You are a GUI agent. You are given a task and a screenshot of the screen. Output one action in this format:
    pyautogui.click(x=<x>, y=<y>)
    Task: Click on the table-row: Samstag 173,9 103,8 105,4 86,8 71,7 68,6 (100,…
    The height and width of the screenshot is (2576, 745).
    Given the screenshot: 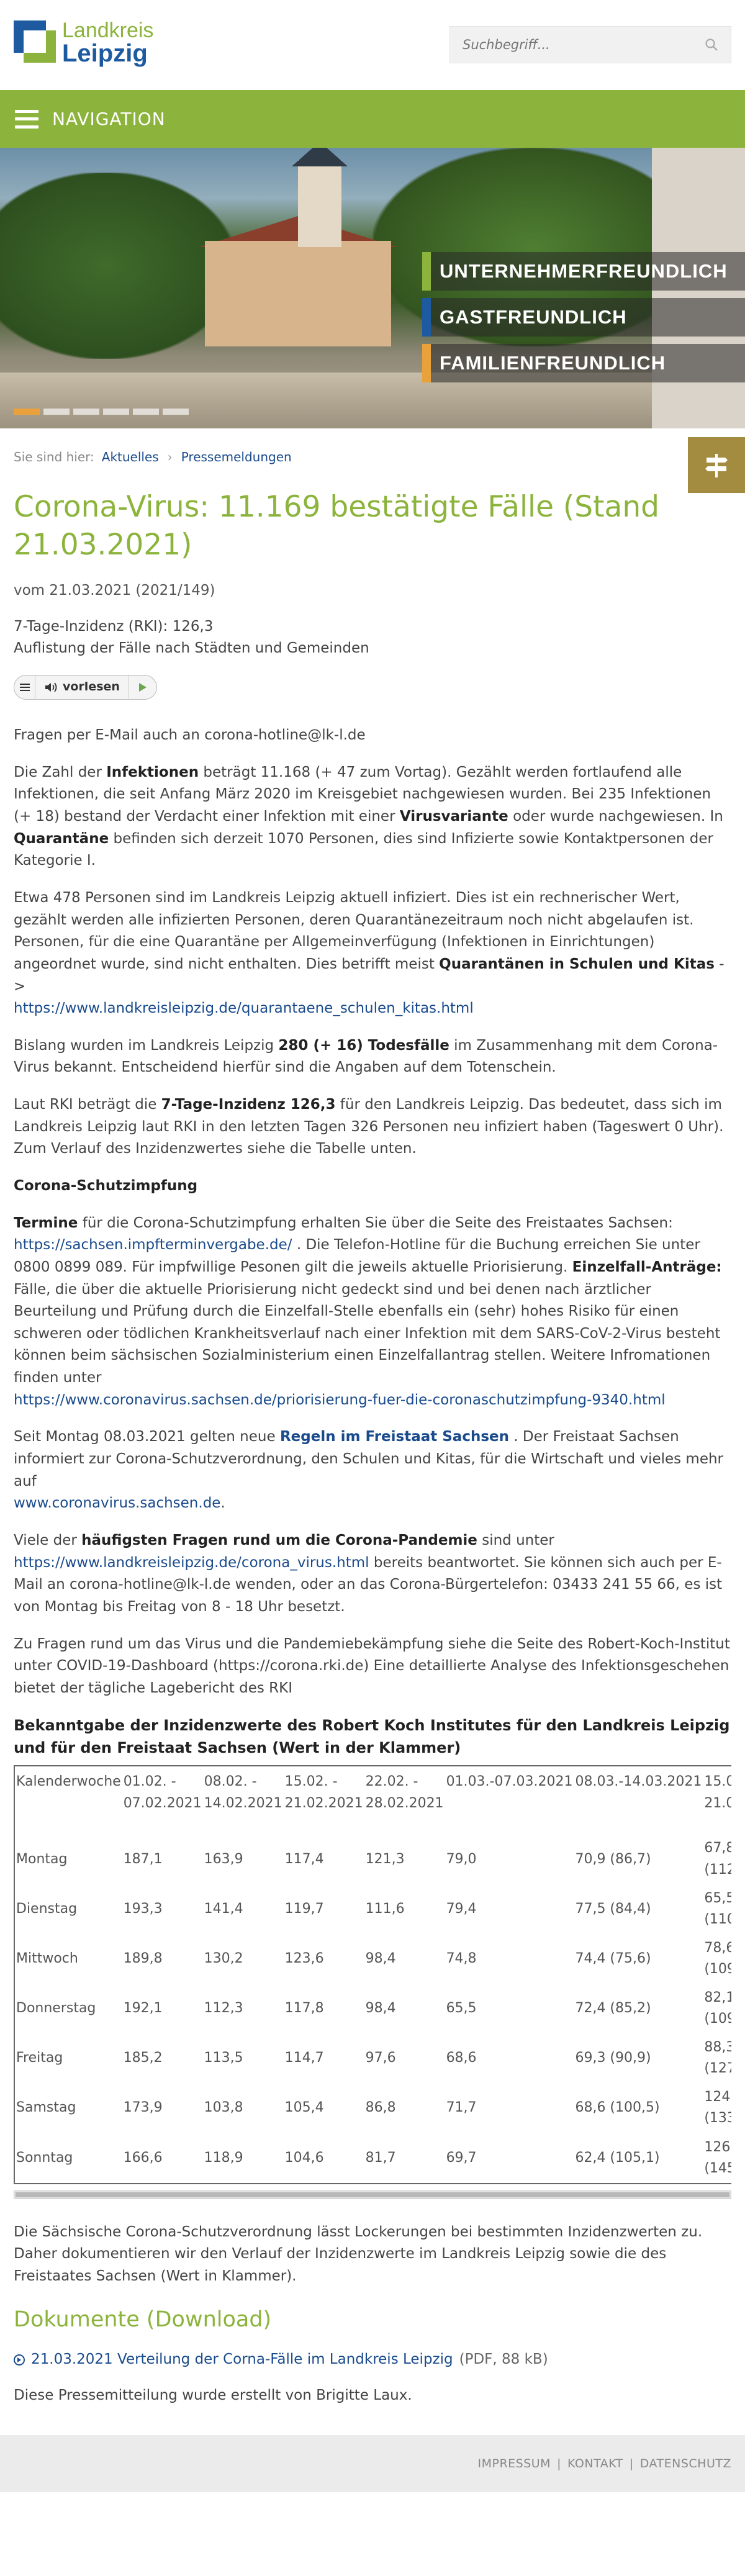 What is the action you would take?
    pyautogui.click(x=373, y=2107)
    